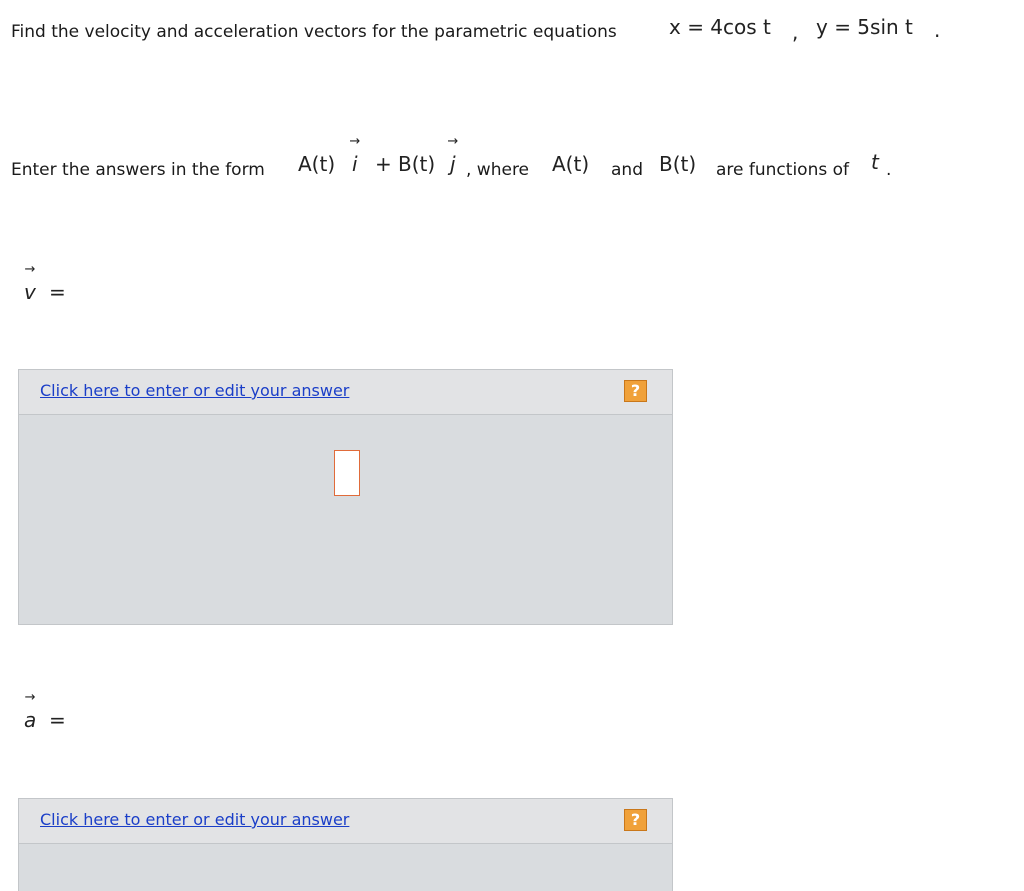 The image size is (1024, 891). Describe the element at coordinates (864, 27) in the screenshot. I see `equation-y: y = 5sin t` at that location.